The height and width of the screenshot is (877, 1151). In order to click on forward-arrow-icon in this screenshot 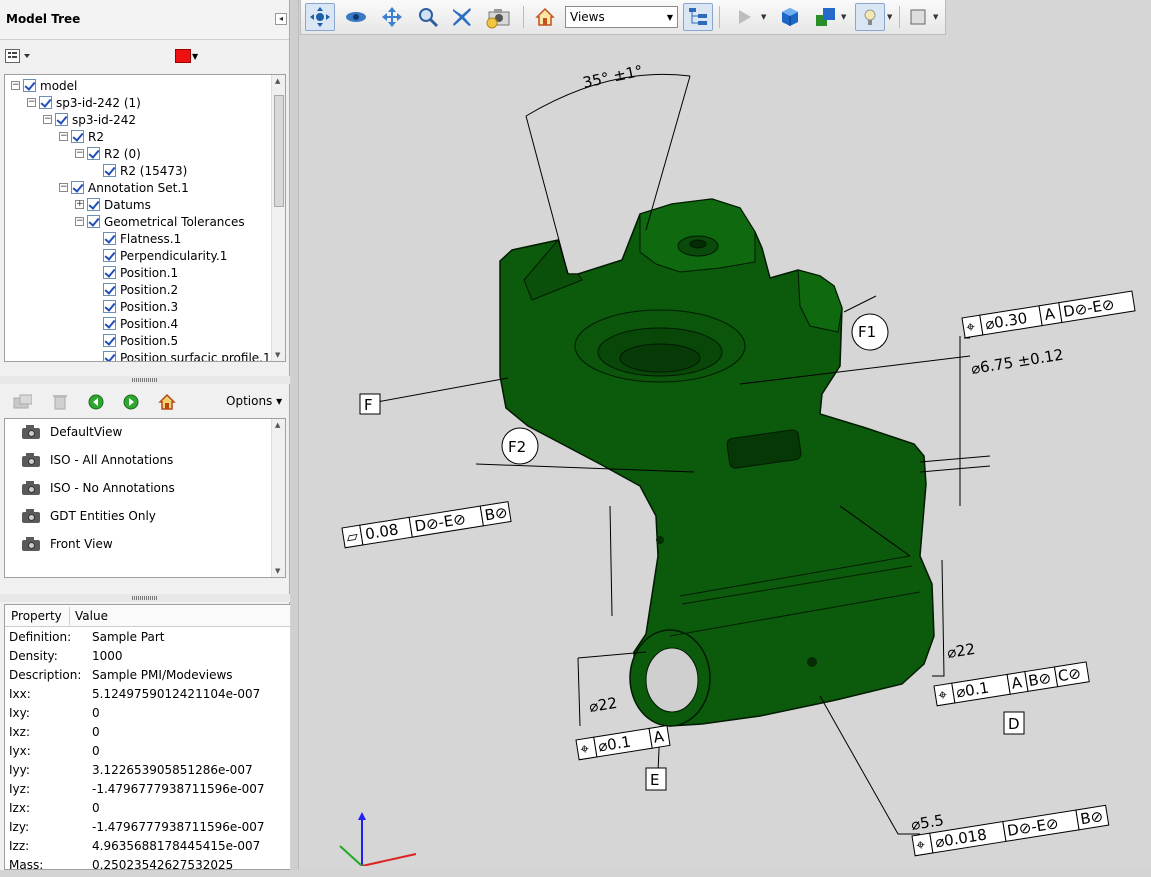, I will do `click(131, 402)`.